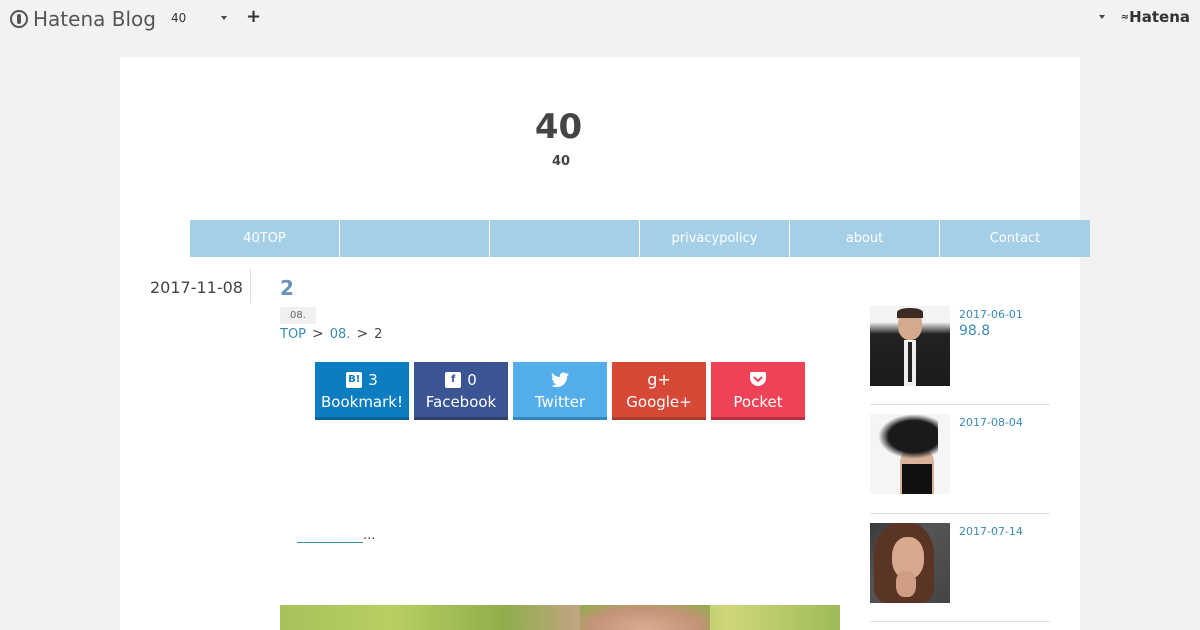 Image resolution: width=1200 pixels, height=630 pixels. I want to click on hatena-blog-logo: Hatena Blog, so click(83, 19).